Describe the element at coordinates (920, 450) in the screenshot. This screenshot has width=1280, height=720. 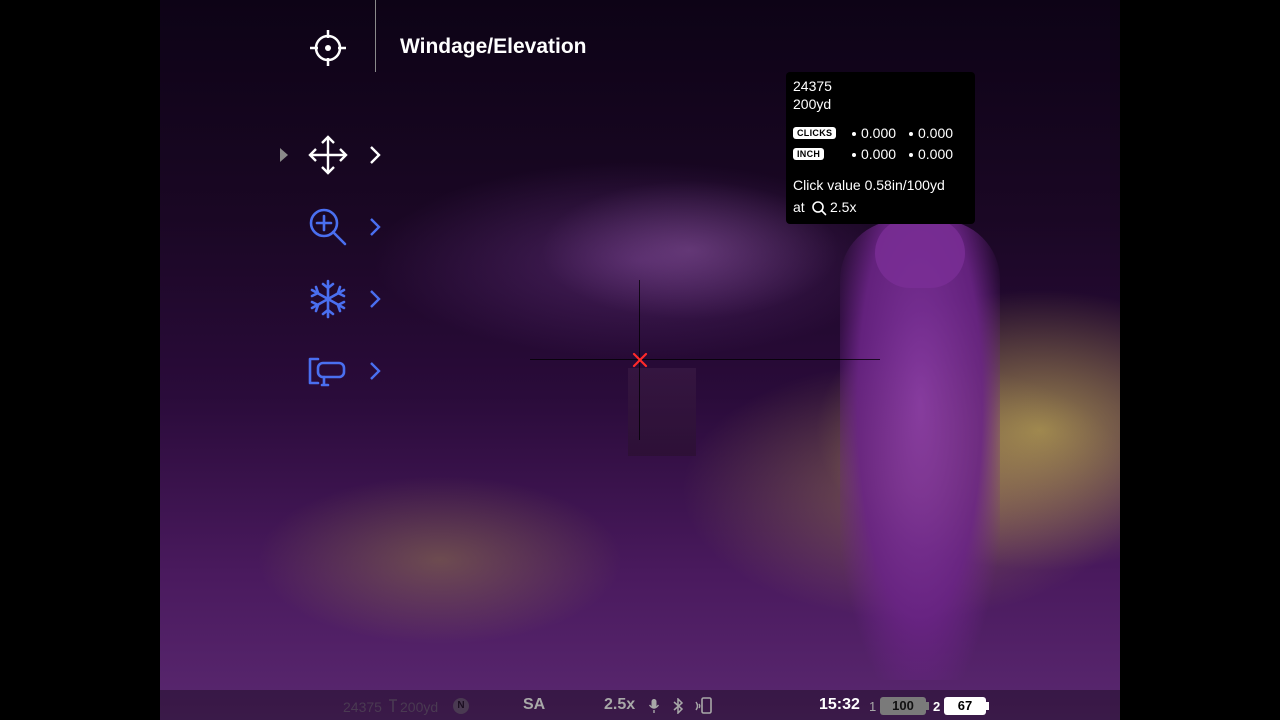
I see `person-silhouette` at that location.